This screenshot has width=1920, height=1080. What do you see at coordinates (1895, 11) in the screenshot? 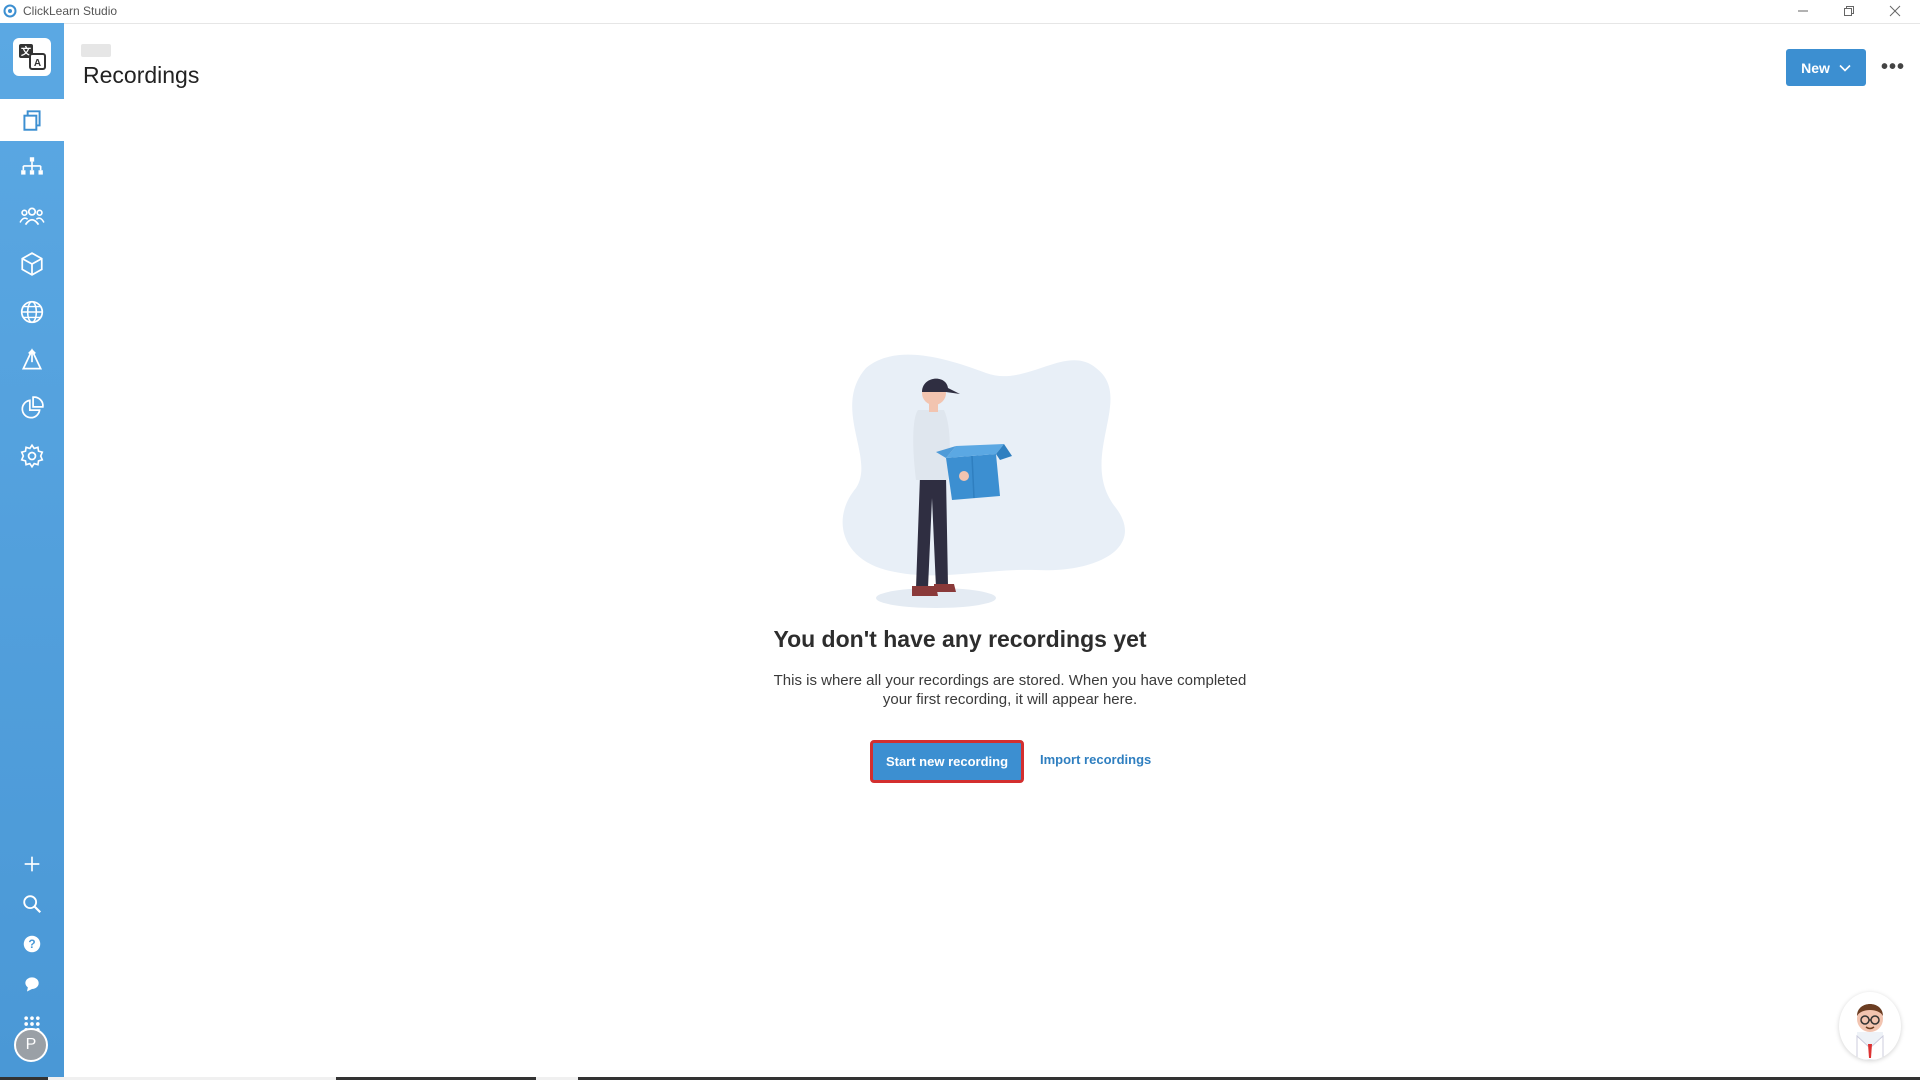
I see `close-icon` at bounding box center [1895, 11].